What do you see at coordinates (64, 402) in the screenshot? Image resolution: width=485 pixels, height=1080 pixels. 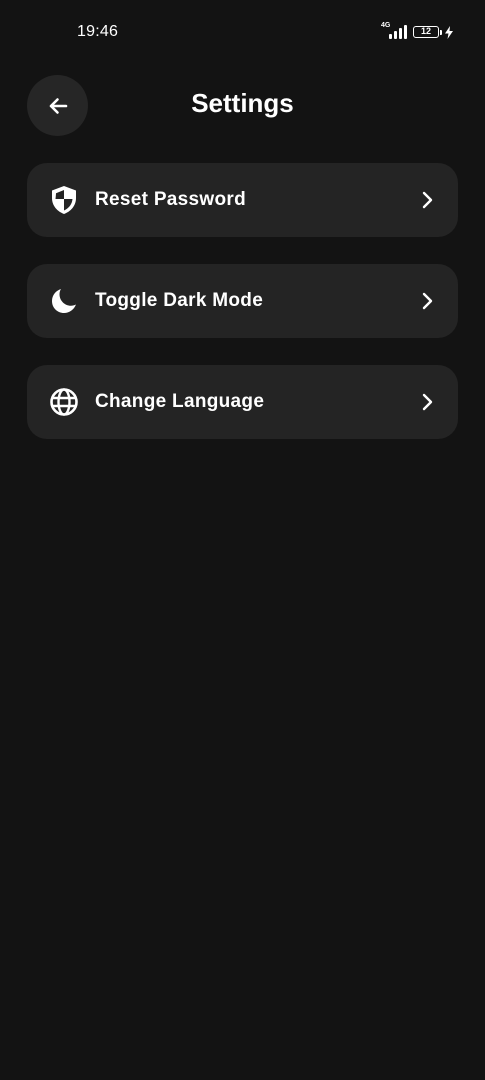 I see `globe-icon` at bounding box center [64, 402].